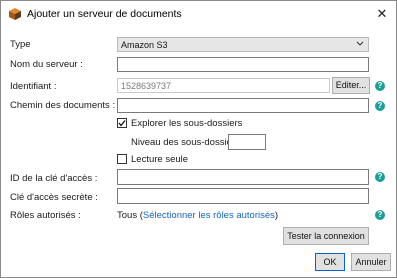 This screenshot has width=397, height=278. Describe the element at coordinates (247, 142) in the screenshot. I see `subfolder-level-input` at that location.